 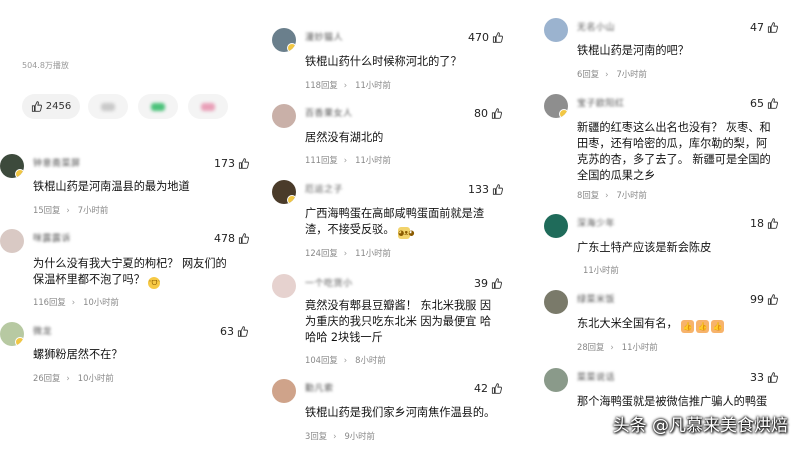 What do you see at coordinates (231, 238) in the screenshot?
I see `comment-like-button: 478` at bounding box center [231, 238].